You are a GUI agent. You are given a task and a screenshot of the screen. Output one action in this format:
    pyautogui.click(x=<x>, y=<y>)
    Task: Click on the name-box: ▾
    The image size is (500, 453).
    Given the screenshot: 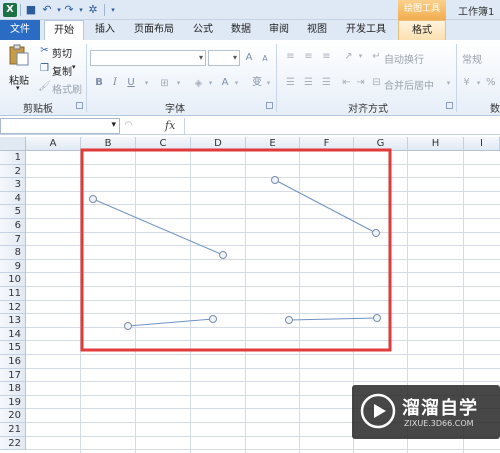 What is the action you would take?
    pyautogui.click(x=60, y=126)
    